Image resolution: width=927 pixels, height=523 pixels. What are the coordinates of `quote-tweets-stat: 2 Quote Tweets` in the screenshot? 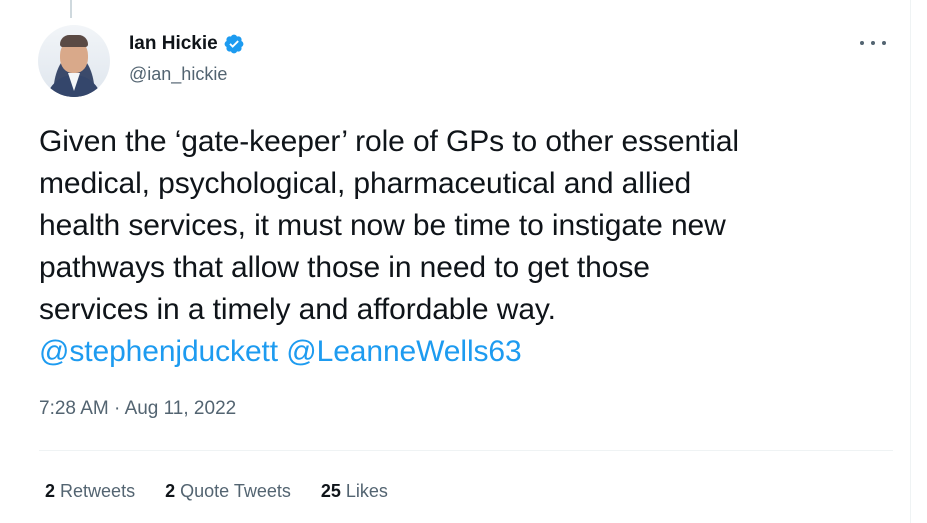 It's located at (228, 491).